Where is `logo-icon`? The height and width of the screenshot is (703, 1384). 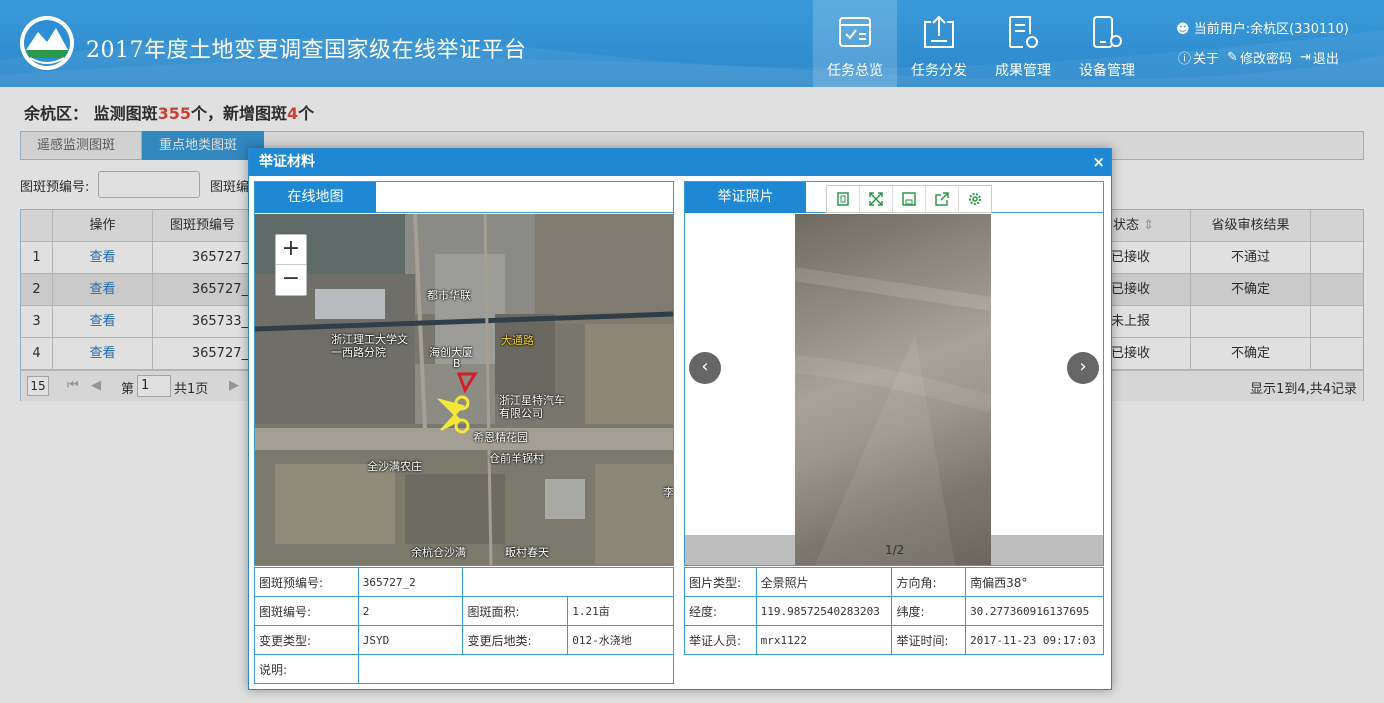 logo-icon is located at coordinates (47, 43).